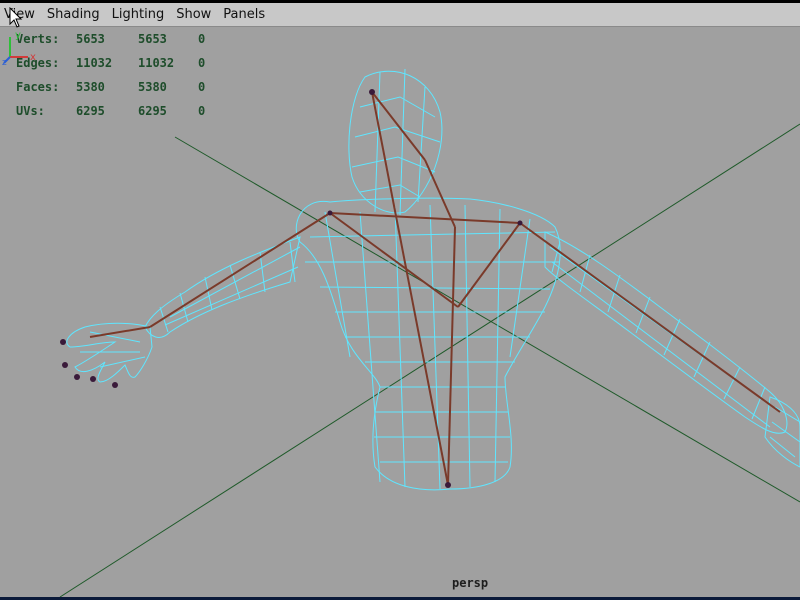 The height and width of the screenshot is (600, 800). I want to click on menu-shading: Shading, so click(73, 15).